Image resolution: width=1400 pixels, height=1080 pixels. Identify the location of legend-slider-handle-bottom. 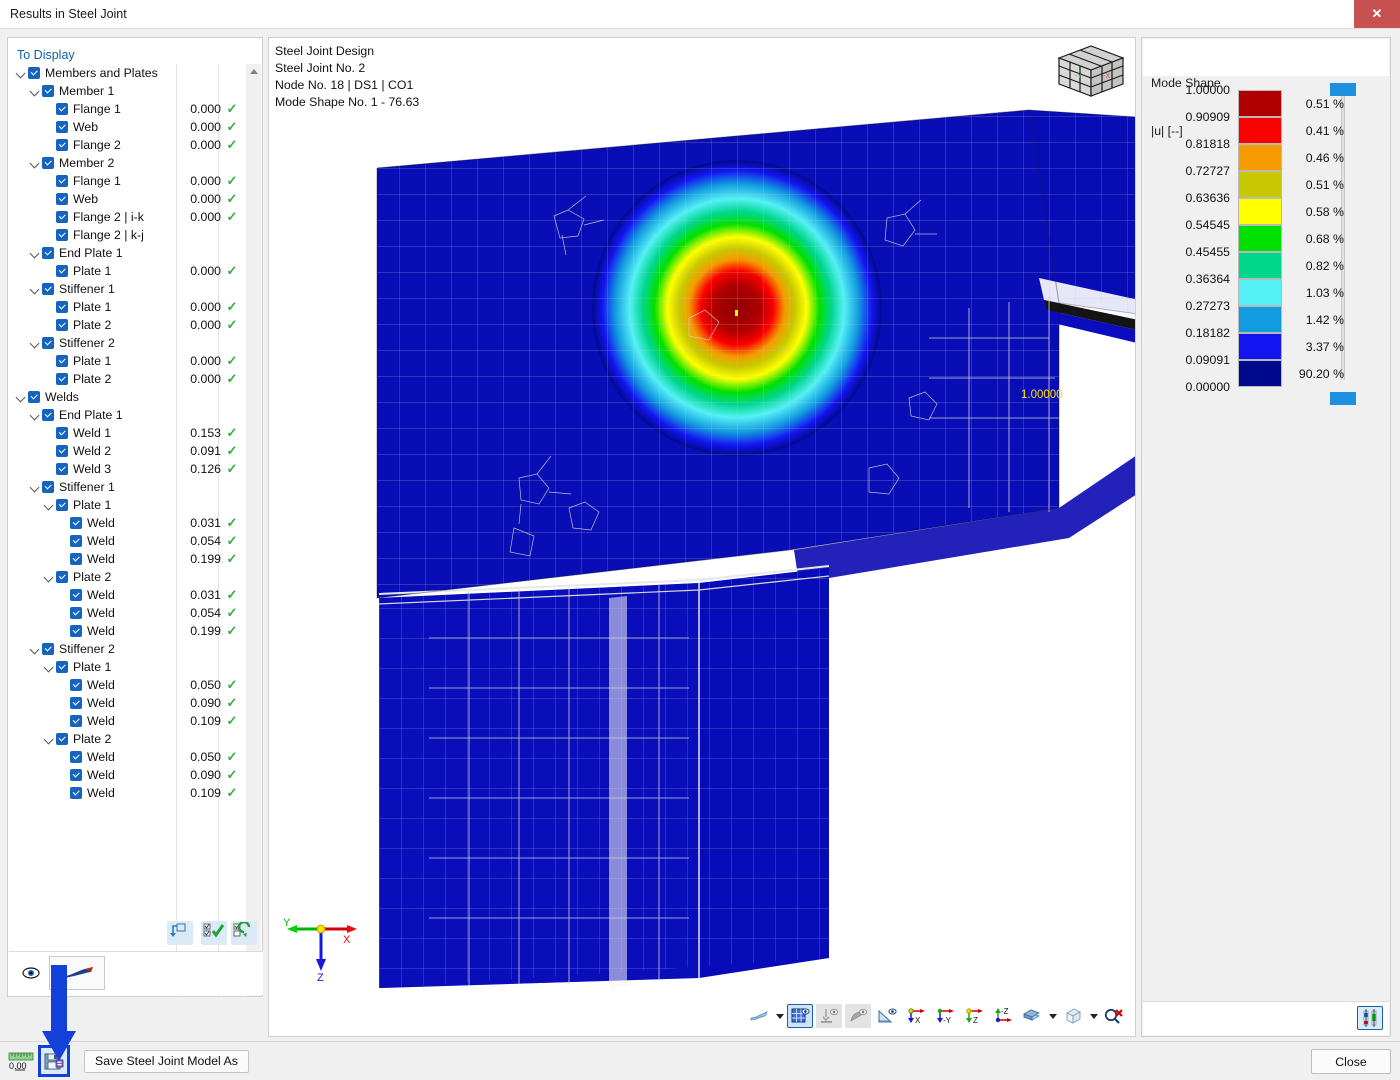
(1343, 398).